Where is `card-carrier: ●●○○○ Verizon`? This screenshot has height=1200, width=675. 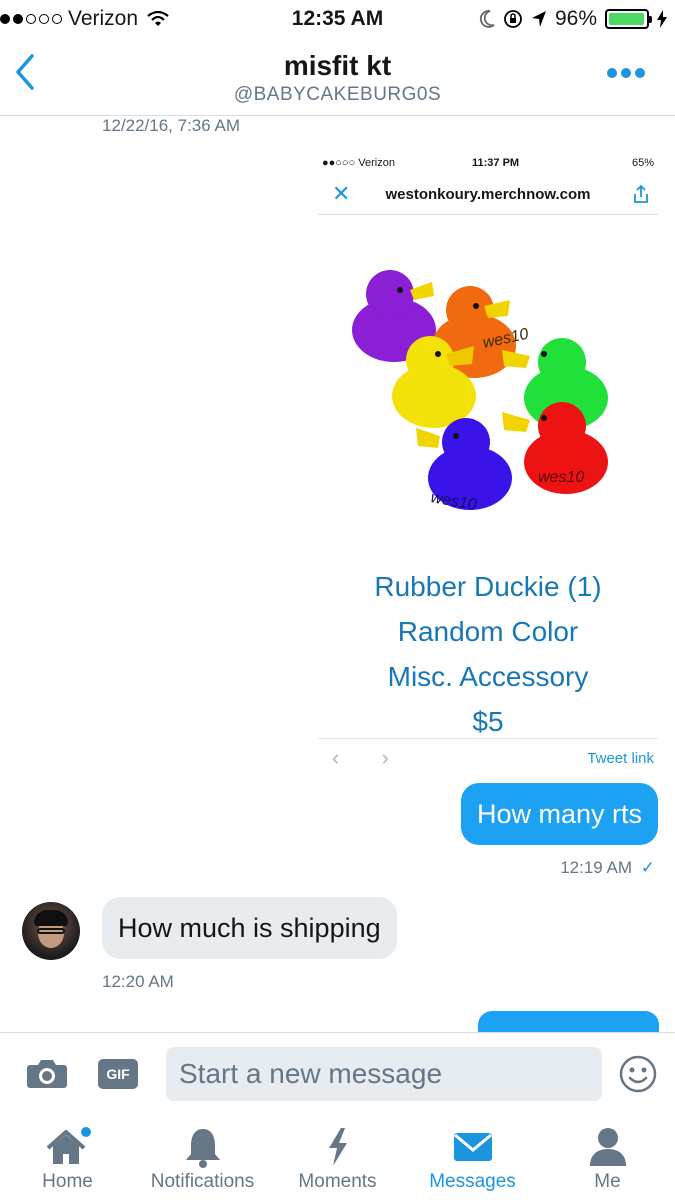
card-carrier: ●●○○○ Verizon is located at coordinates (358, 163).